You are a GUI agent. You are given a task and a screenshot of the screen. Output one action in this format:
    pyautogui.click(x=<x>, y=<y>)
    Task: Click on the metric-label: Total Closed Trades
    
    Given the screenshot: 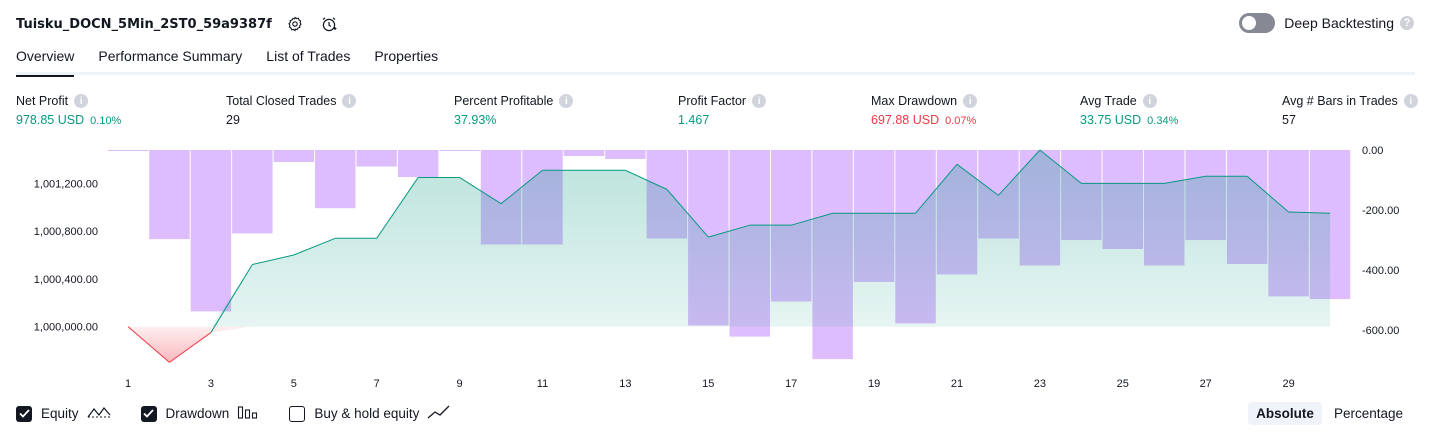 What is the action you would take?
    pyautogui.click(x=281, y=101)
    